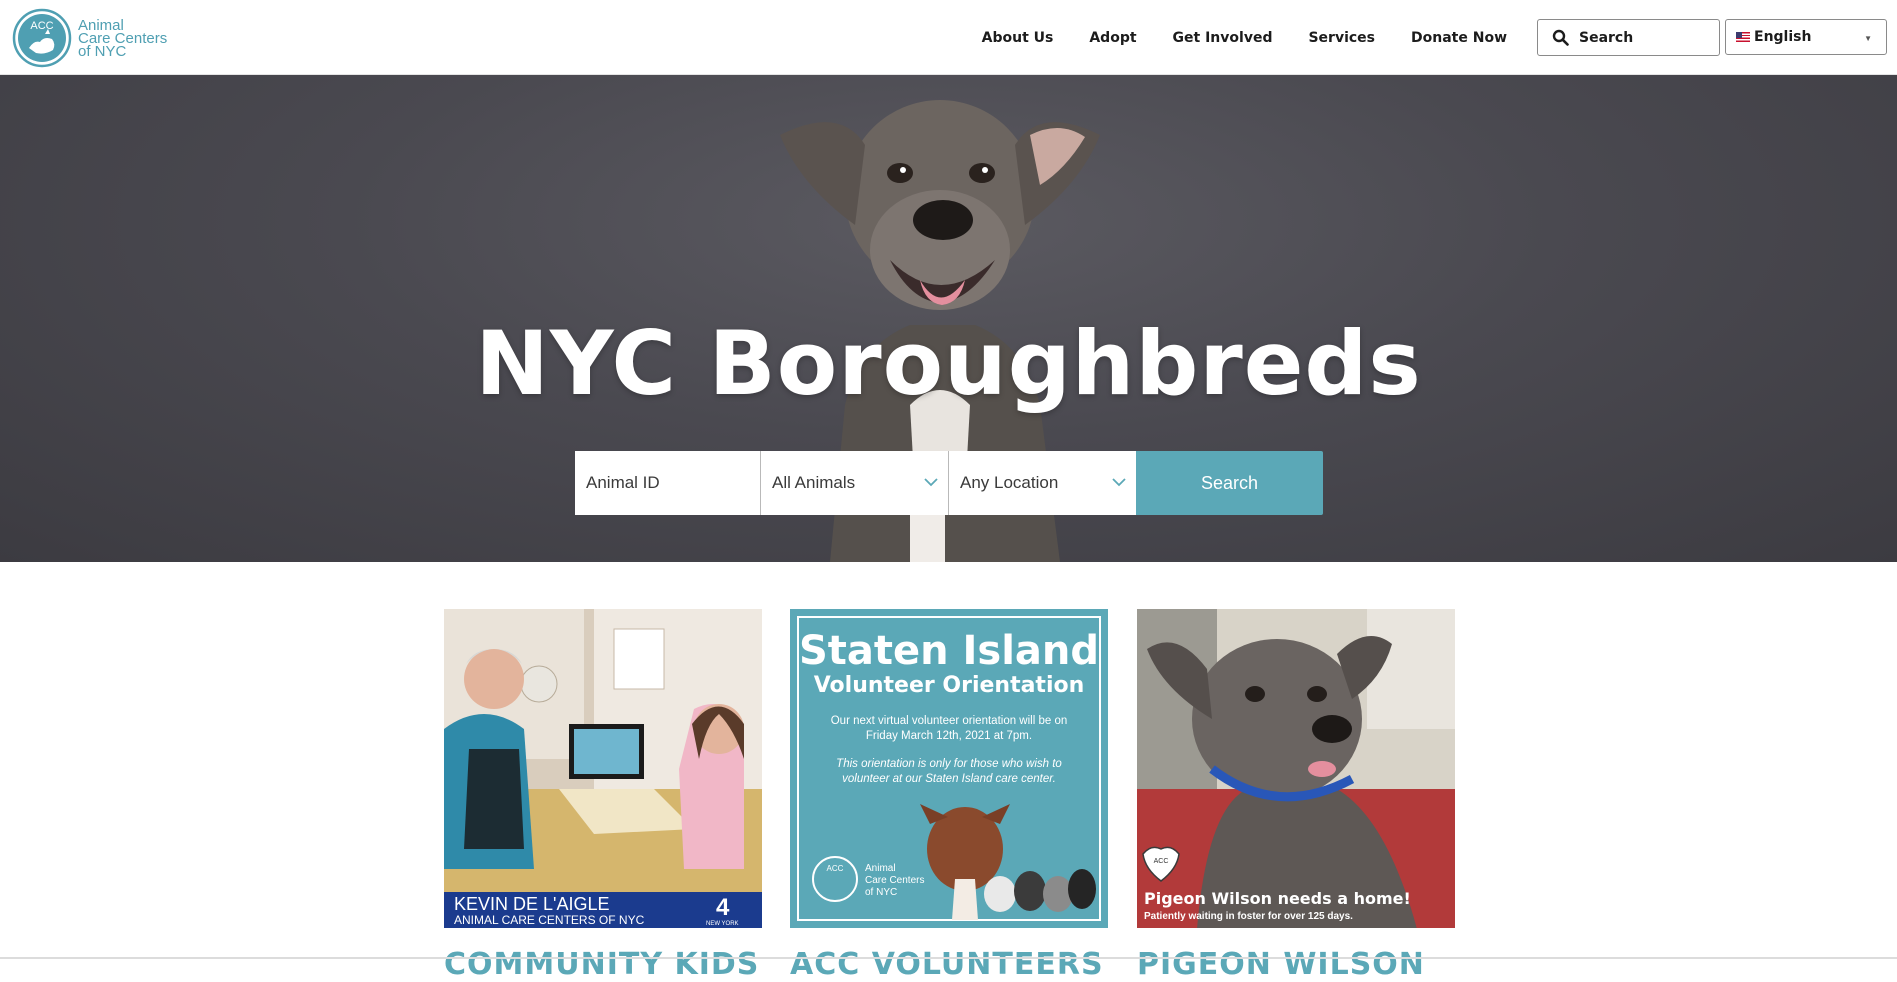  Describe the element at coordinates (1459, 38) in the screenshot. I see `nav-donate-now: Donate Now` at that location.